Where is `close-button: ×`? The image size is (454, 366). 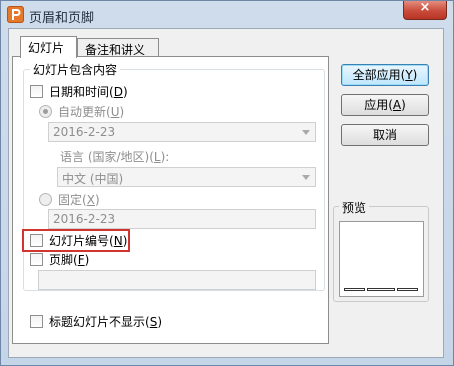 close-button: × is located at coordinates (425, 10).